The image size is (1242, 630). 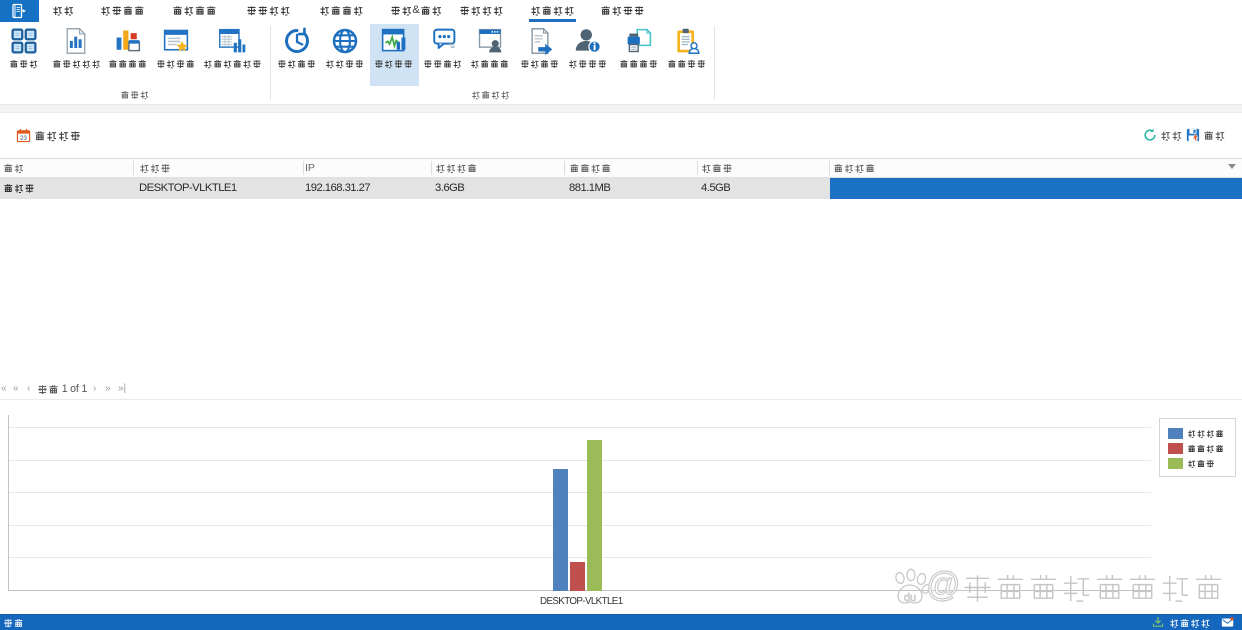 What do you see at coordinates (23, 138) in the screenshot?
I see `svg-text: 23` at bounding box center [23, 138].